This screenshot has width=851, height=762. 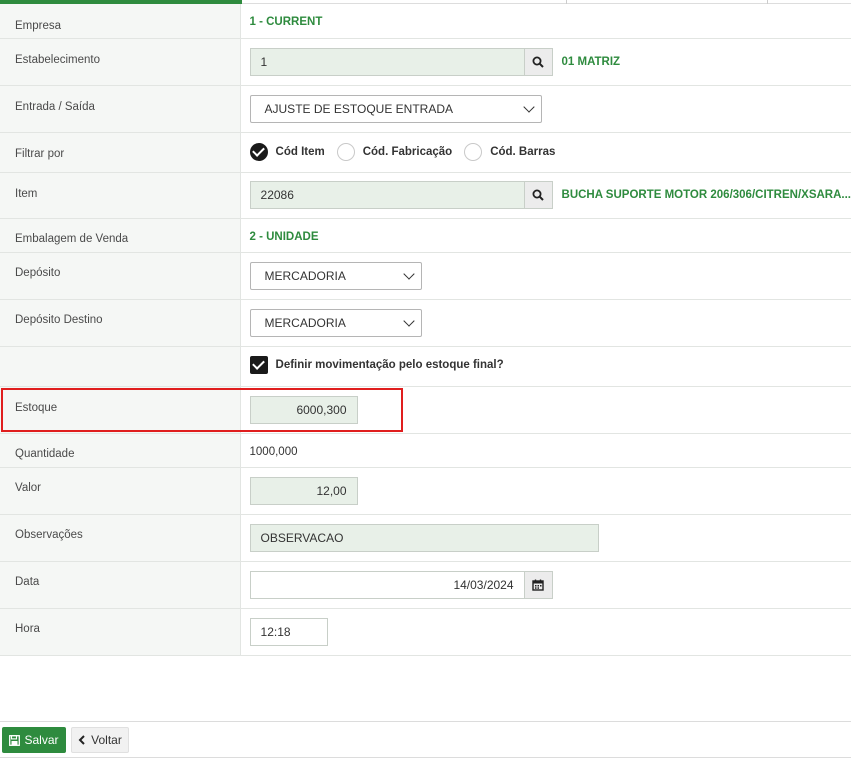 I want to click on row-hora: Hora 12:18, so click(x=425, y=632).